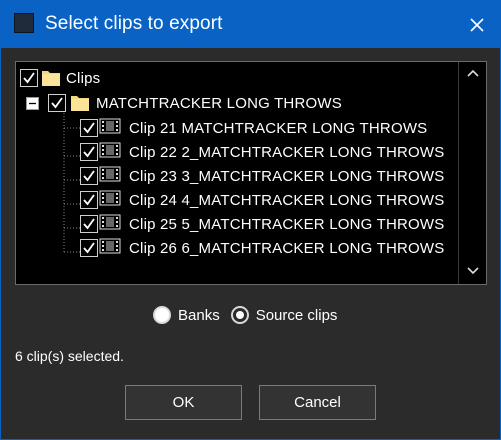  I want to click on clip-label: Clip 26 6_MATCHTRACKER LONG THROWS, so click(287, 248).